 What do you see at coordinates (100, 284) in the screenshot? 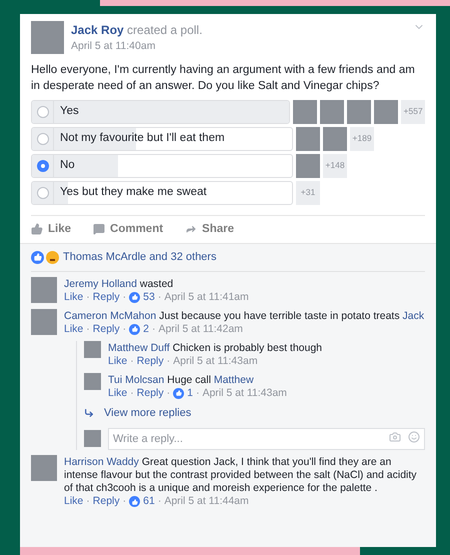
I see `commenter-name: Jeremy Holland` at bounding box center [100, 284].